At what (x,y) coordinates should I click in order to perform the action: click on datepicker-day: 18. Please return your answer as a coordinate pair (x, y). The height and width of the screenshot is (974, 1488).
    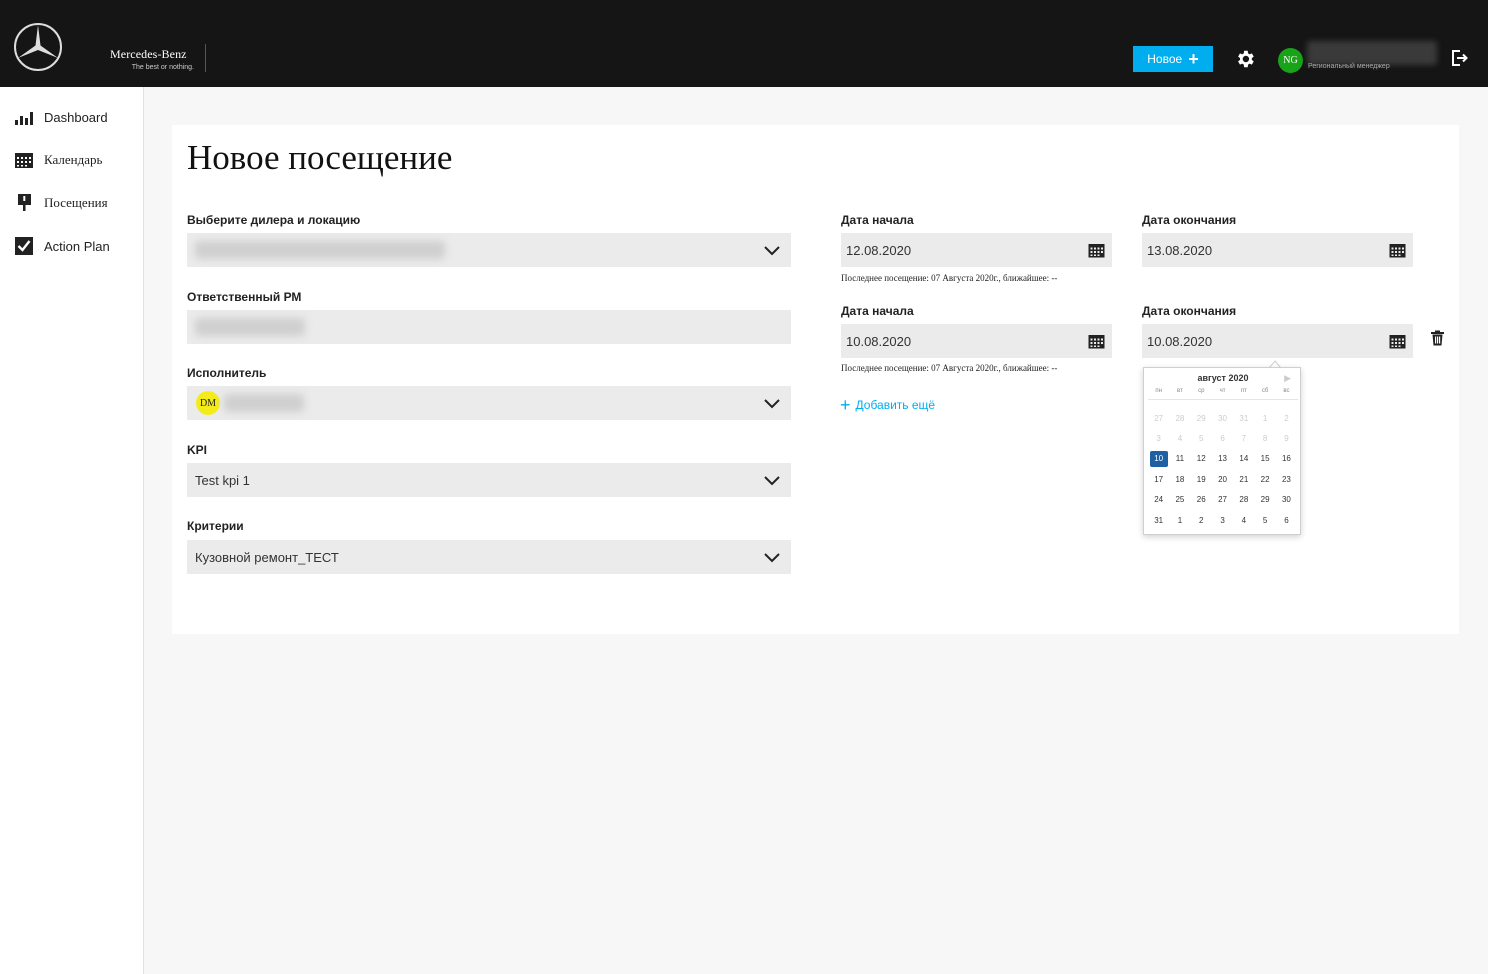
    Looking at the image, I should click on (1179, 479).